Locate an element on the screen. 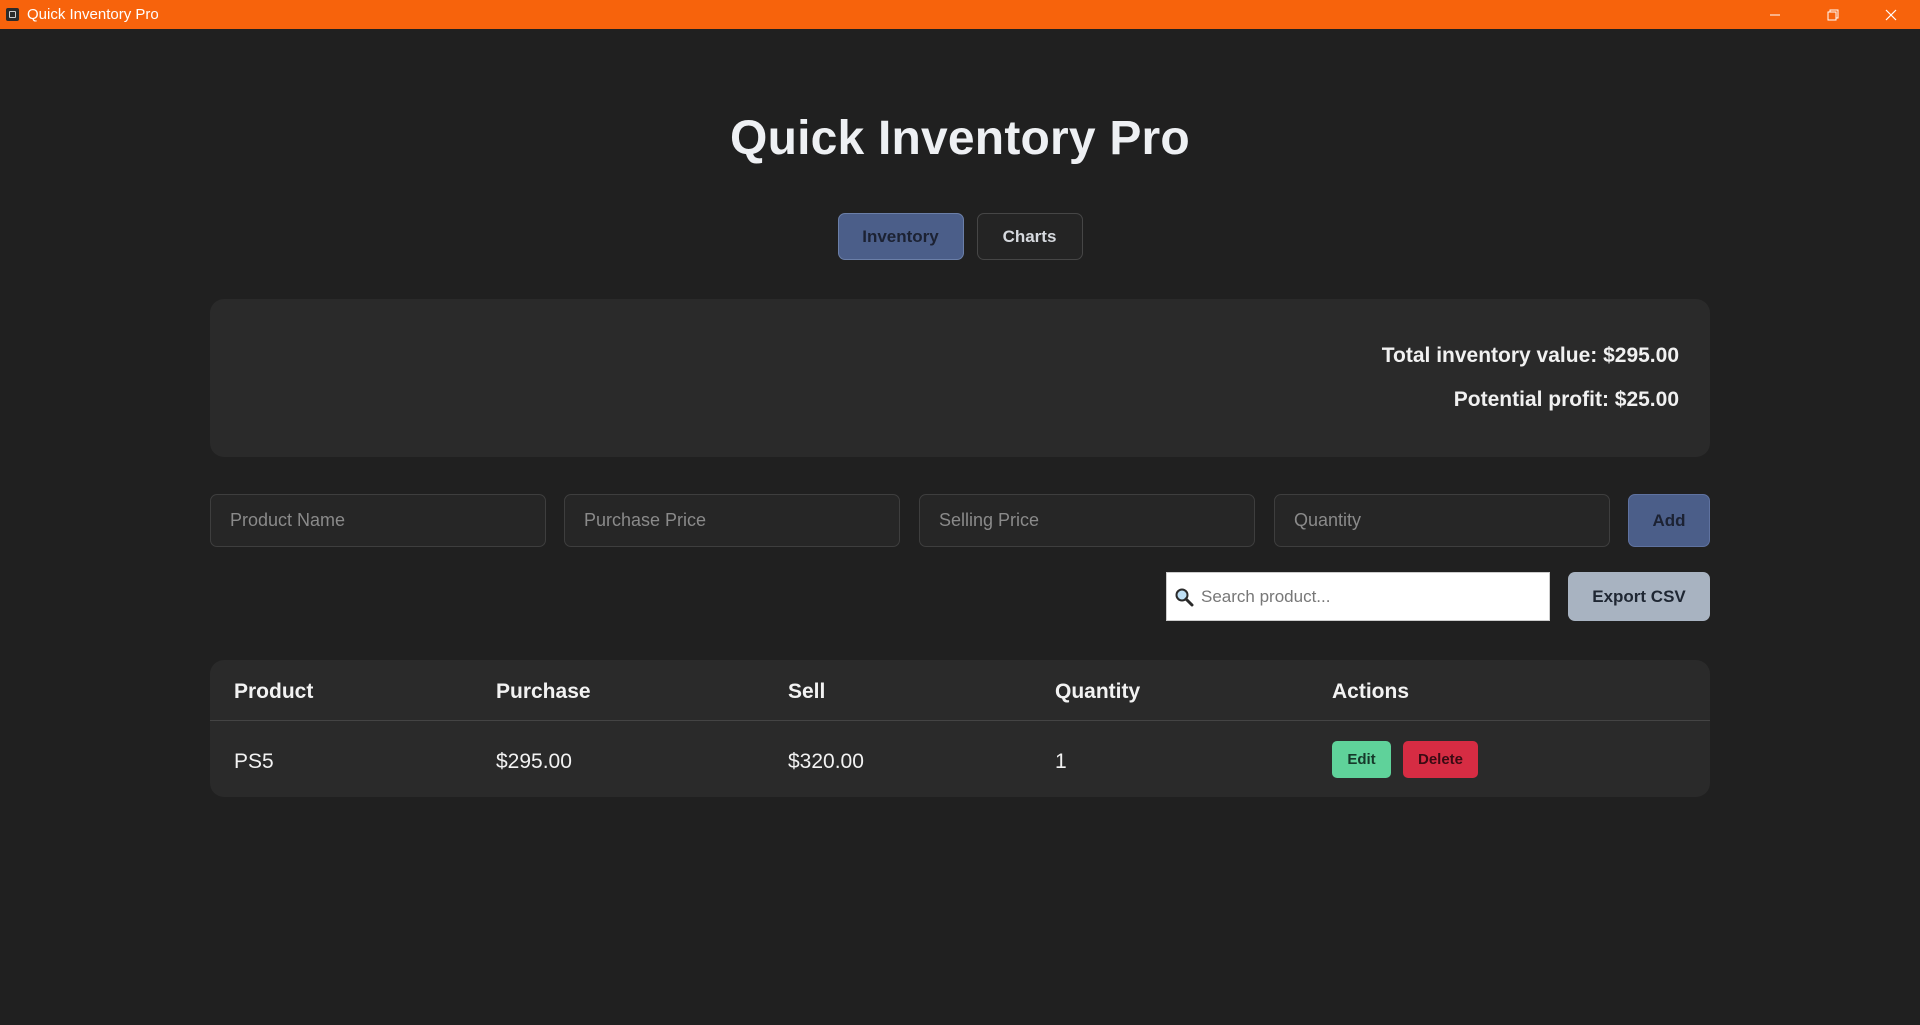 Image resolution: width=1920 pixels, height=1025 pixels. search-box is located at coordinates (1358, 596).